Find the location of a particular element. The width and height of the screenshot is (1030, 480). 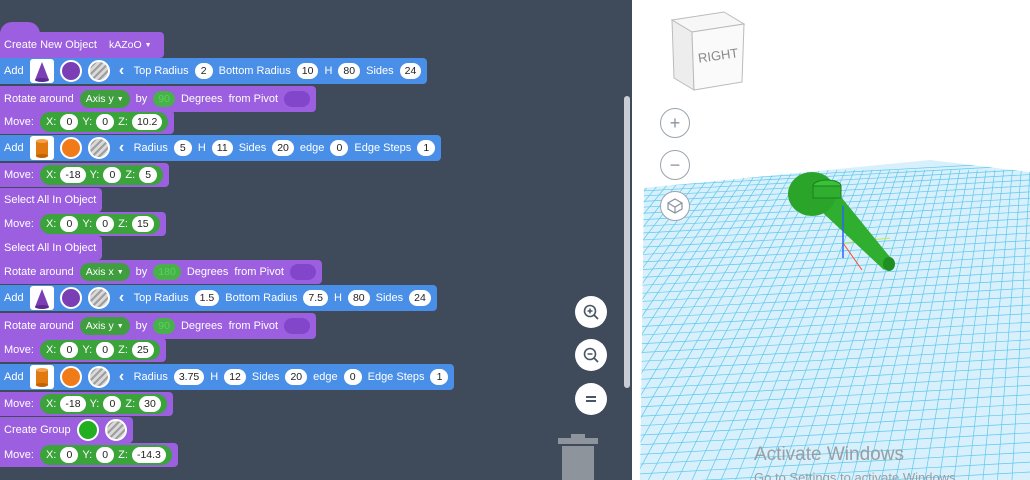

move-block: Move: X: 0 Y: 0 Z: 25 is located at coordinates (83, 350).